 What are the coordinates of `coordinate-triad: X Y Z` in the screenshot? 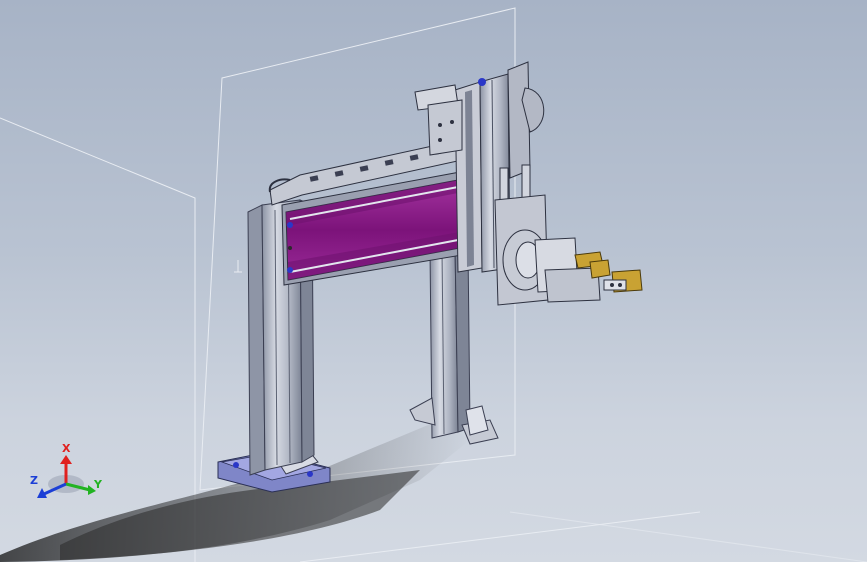 It's located at (66, 470).